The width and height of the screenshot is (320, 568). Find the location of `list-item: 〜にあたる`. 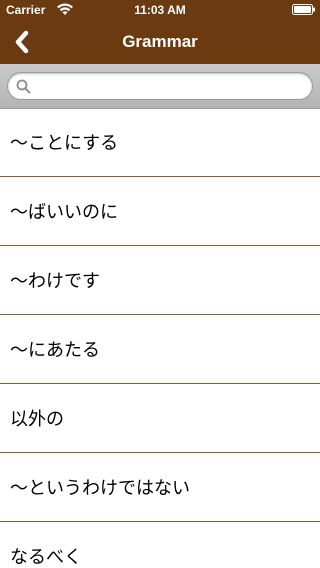

list-item: 〜にあたる is located at coordinates (160, 349).